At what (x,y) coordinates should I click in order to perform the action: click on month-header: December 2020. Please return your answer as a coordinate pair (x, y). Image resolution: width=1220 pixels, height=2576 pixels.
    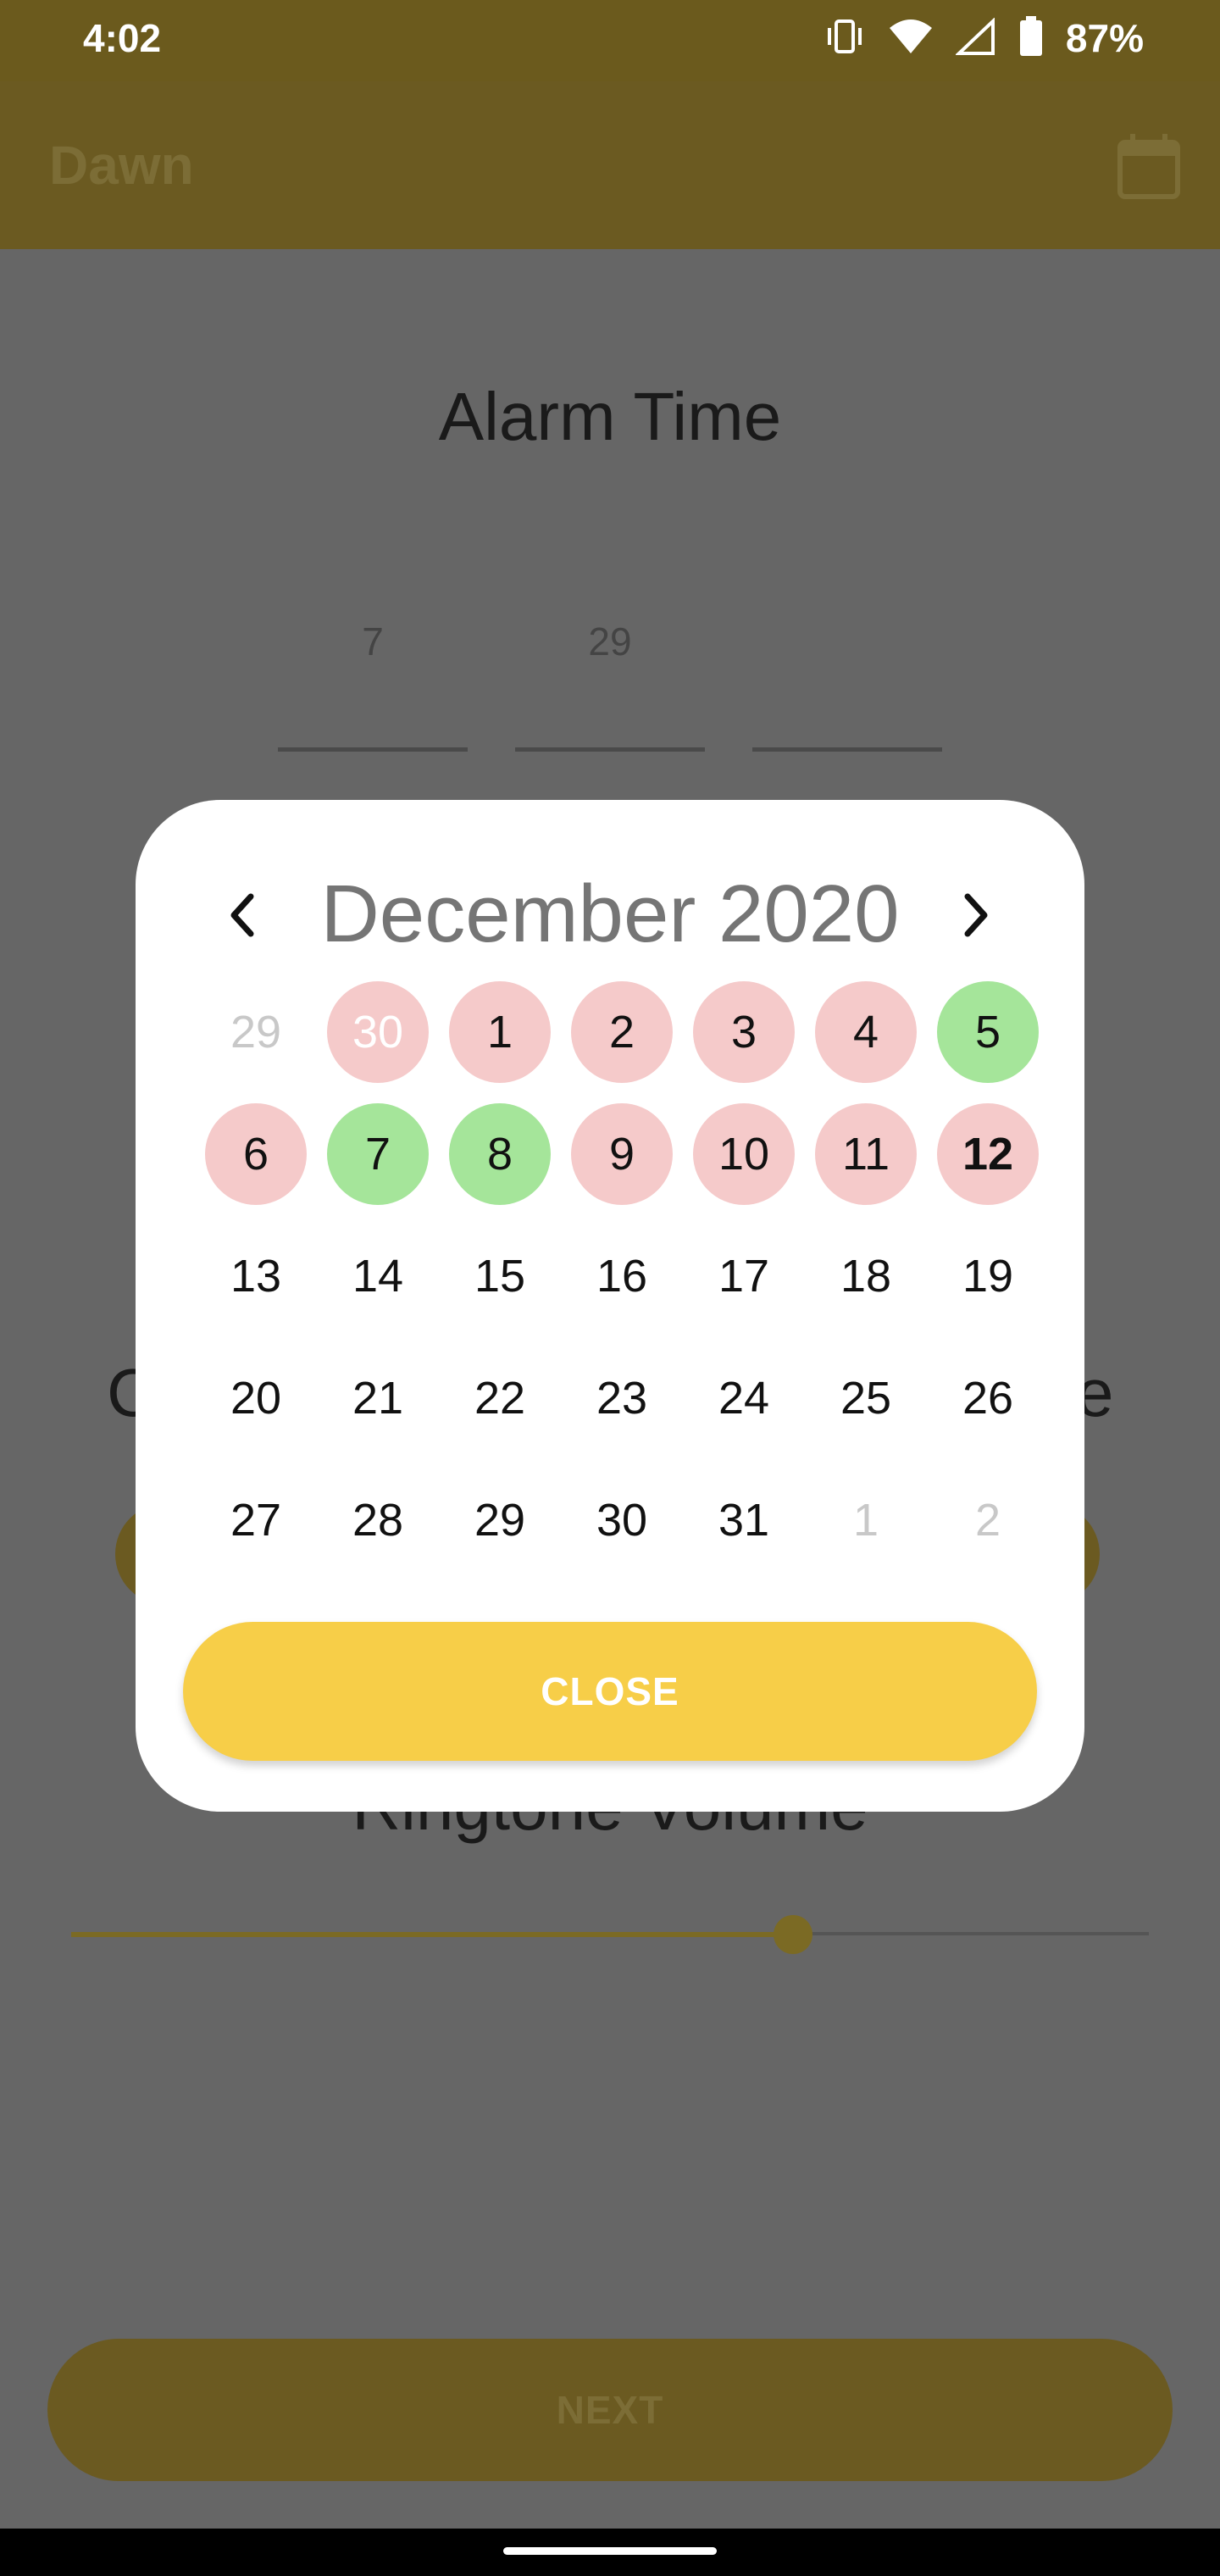
    Looking at the image, I should click on (610, 915).